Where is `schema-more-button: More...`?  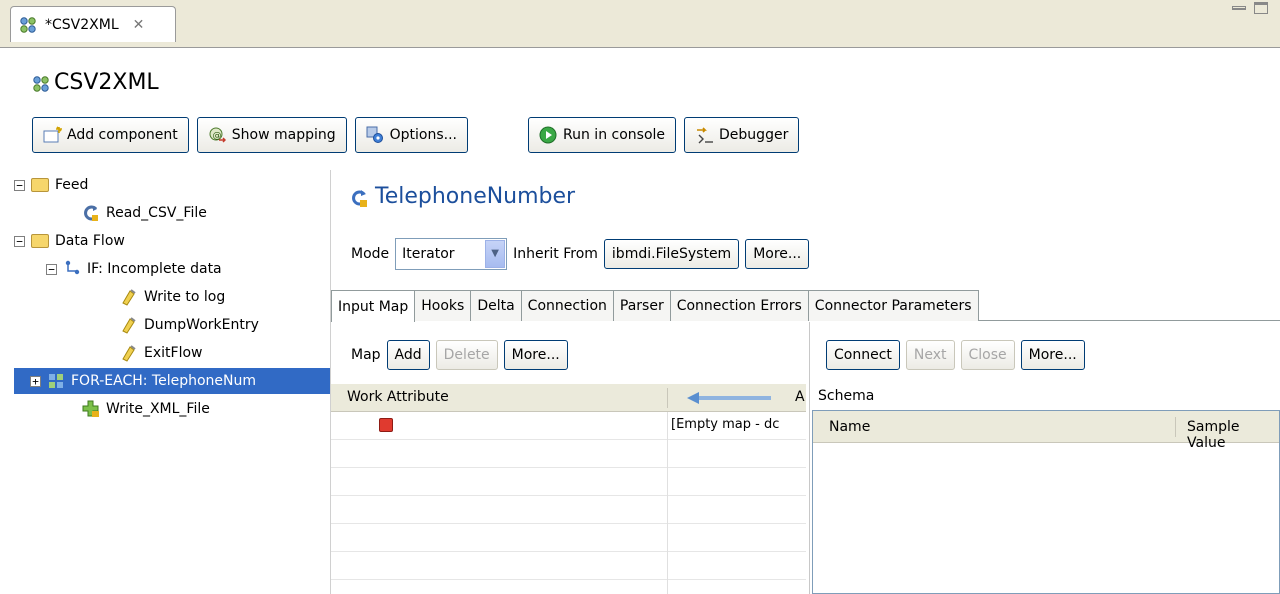
schema-more-button: More... is located at coordinates (1052, 355).